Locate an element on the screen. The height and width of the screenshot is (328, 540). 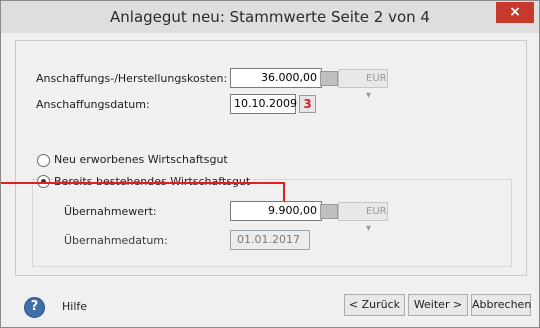
takeover-currency-select: EUR ▾ is located at coordinates (363, 218).